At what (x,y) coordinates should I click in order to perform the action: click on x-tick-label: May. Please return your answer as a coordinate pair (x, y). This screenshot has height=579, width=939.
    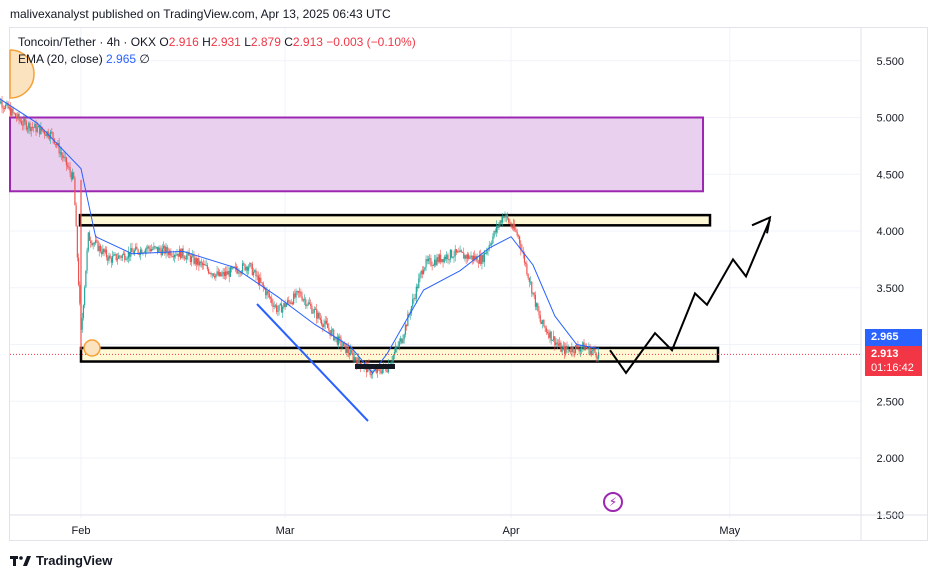
    Looking at the image, I should click on (729, 531).